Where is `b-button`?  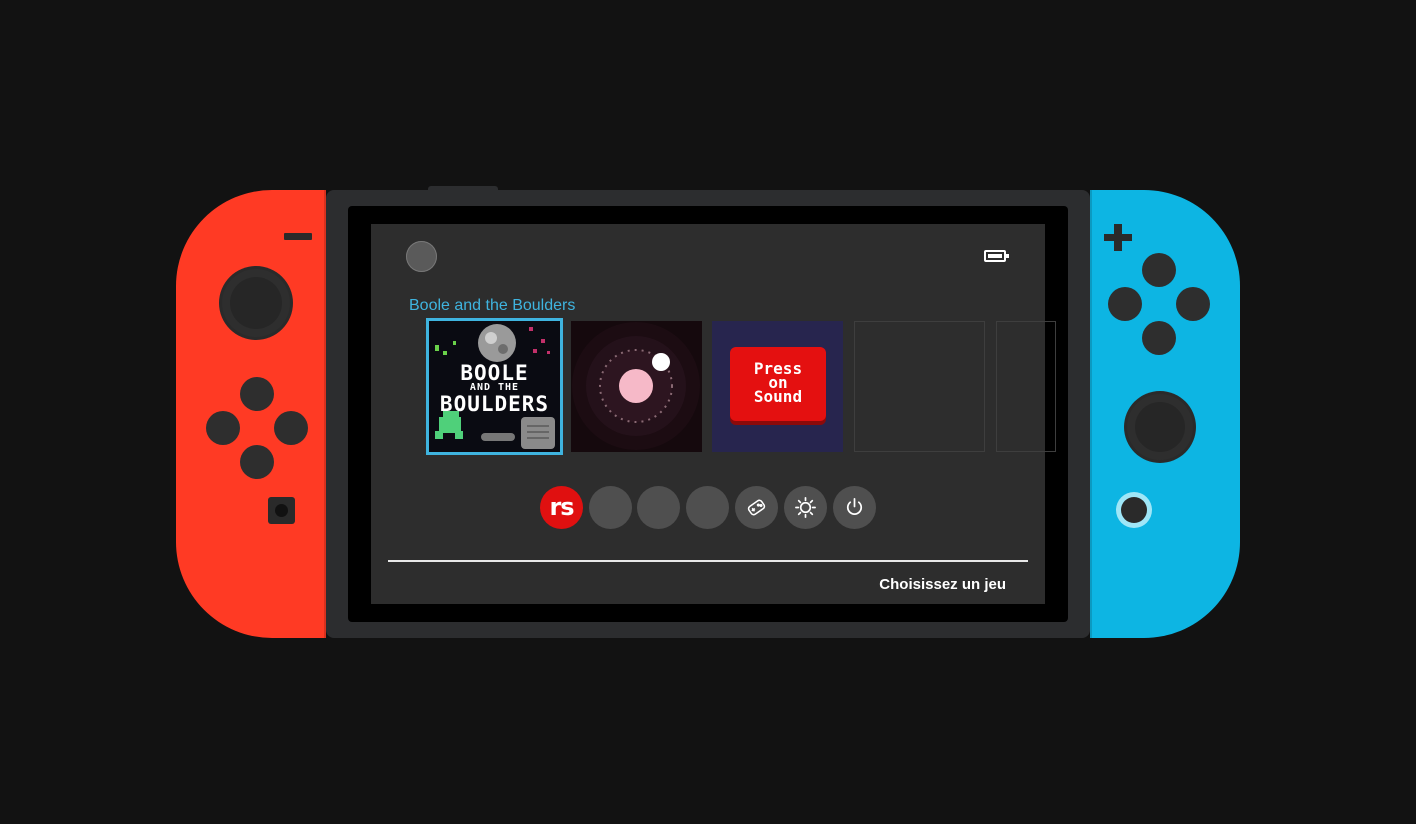 b-button is located at coordinates (1159, 338).